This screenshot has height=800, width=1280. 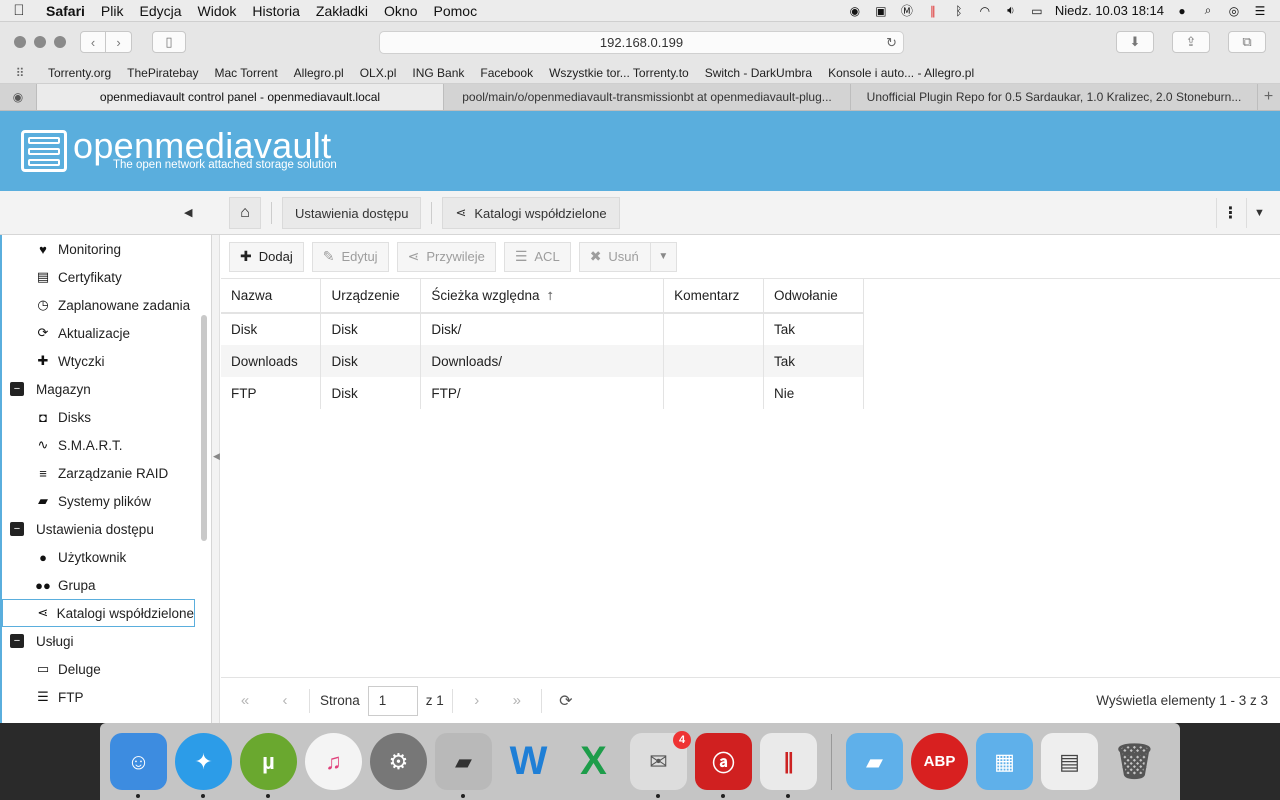 What do you see at coordinates (477, 700) in the screenshot?
I see `next-page-icon: ›` at bounding box center [477, 700].